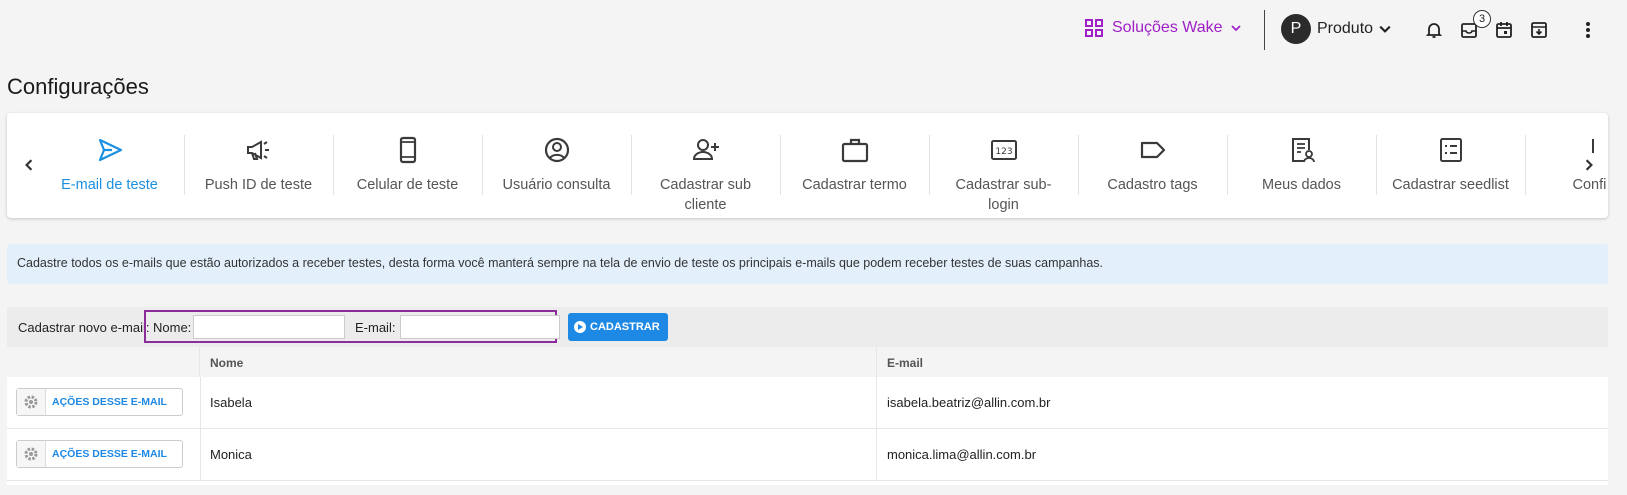  Describe the element at coordinates (905, 363) in the screenshot. I see `column-header-email: E-mail` at that location.